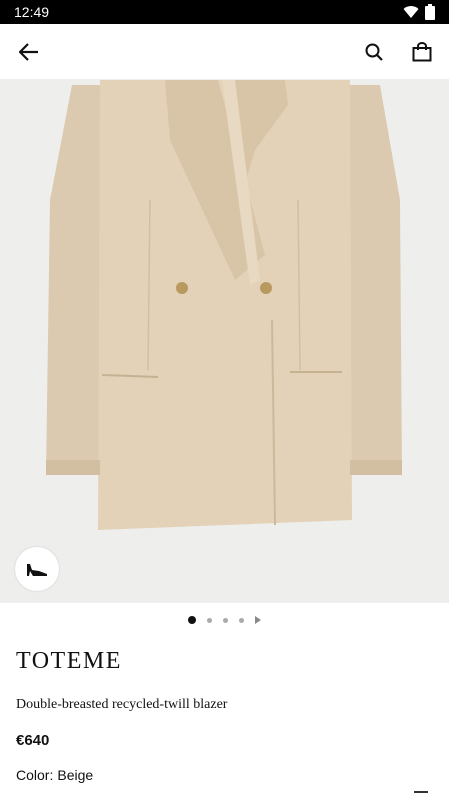 The height and width of the screenshot is (800, 449). What do you see at coordinates (35, 775) in the screenshot?
I see `color-label: Color:` at bounding box center [35, 775].